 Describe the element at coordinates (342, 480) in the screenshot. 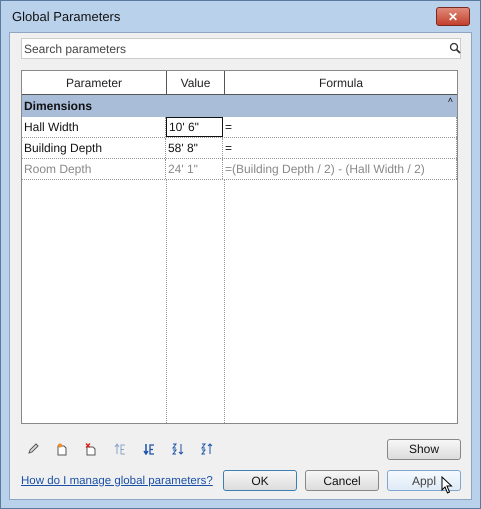

I see `dialog-button: Cancel` at that location.